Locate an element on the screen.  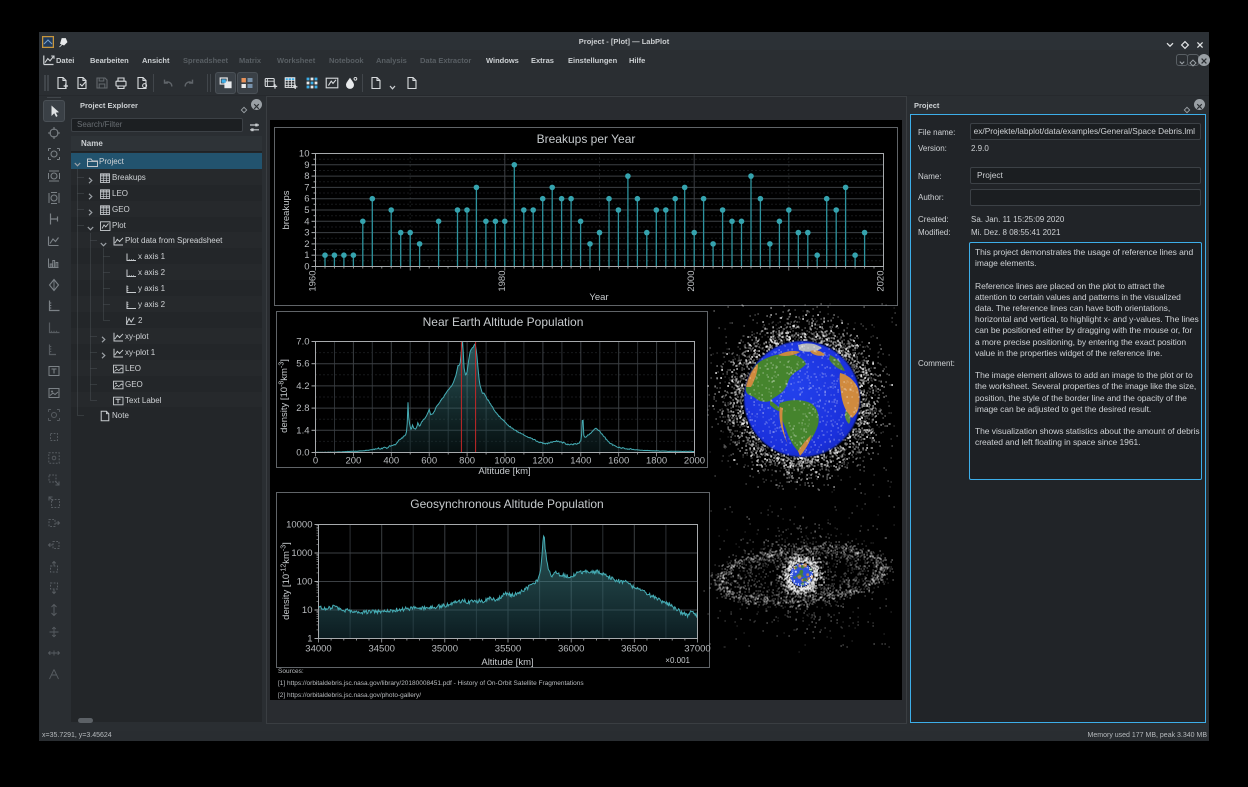
svg-text: 1960 is located at coordinates (313, 281).